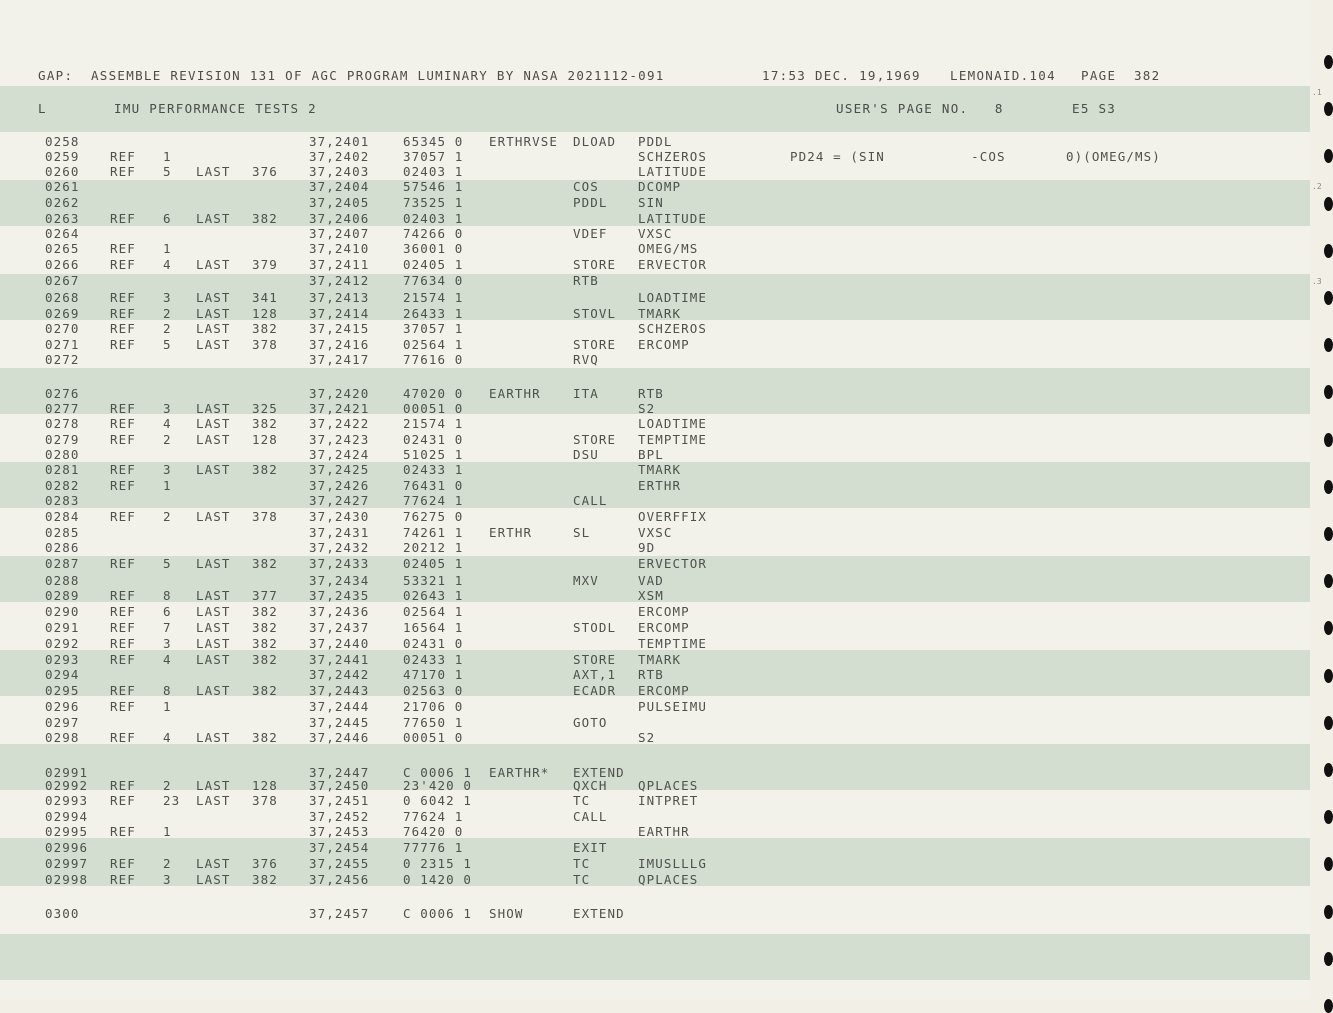  What do you see at coordinates (655, 611) in the screenshot?
I see `listing-row: 0290 REF 6 LAST 382 37,2436 02564 1 ERCOMP` at bounding box center [655, 611].